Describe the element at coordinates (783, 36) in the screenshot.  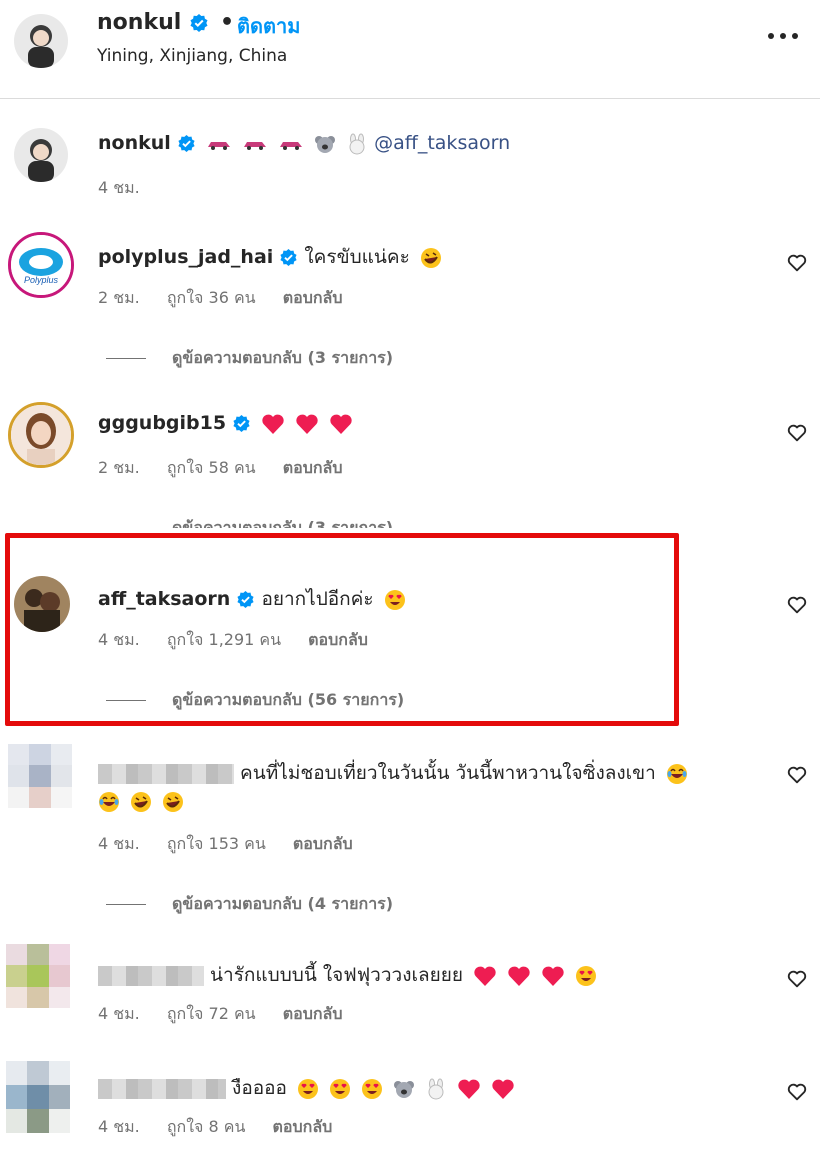
I see `more-options-icon` at that location.